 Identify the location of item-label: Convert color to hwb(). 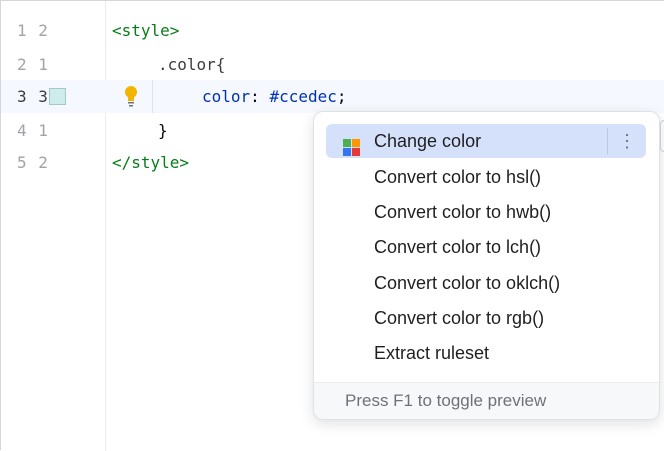
(463, 212).